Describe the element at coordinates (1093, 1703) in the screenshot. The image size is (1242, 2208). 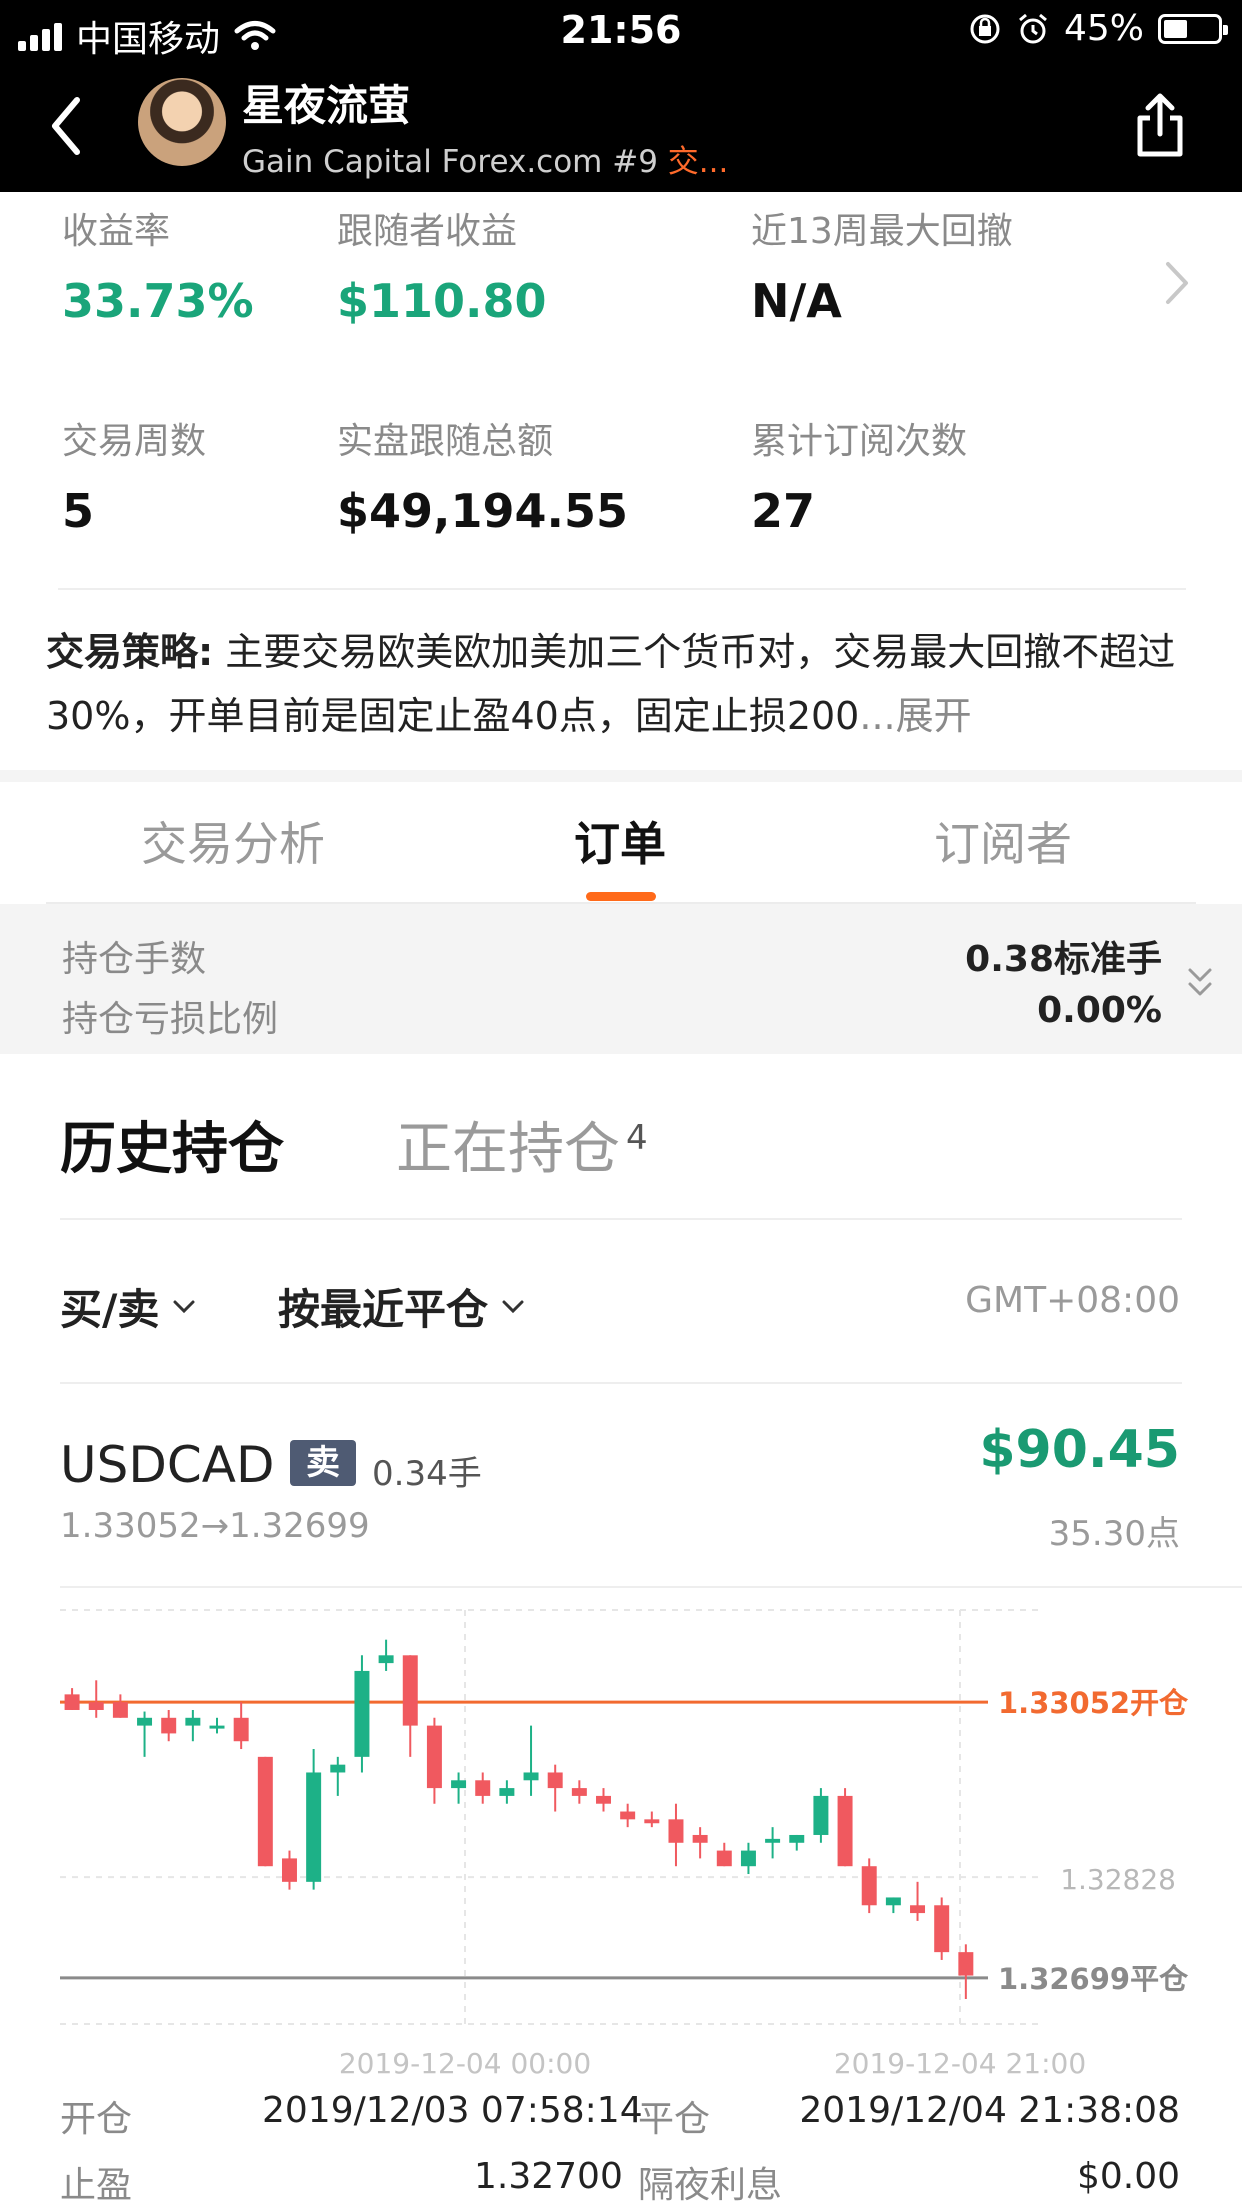
I see `open-price-label: 1.33052开仓` at that location.